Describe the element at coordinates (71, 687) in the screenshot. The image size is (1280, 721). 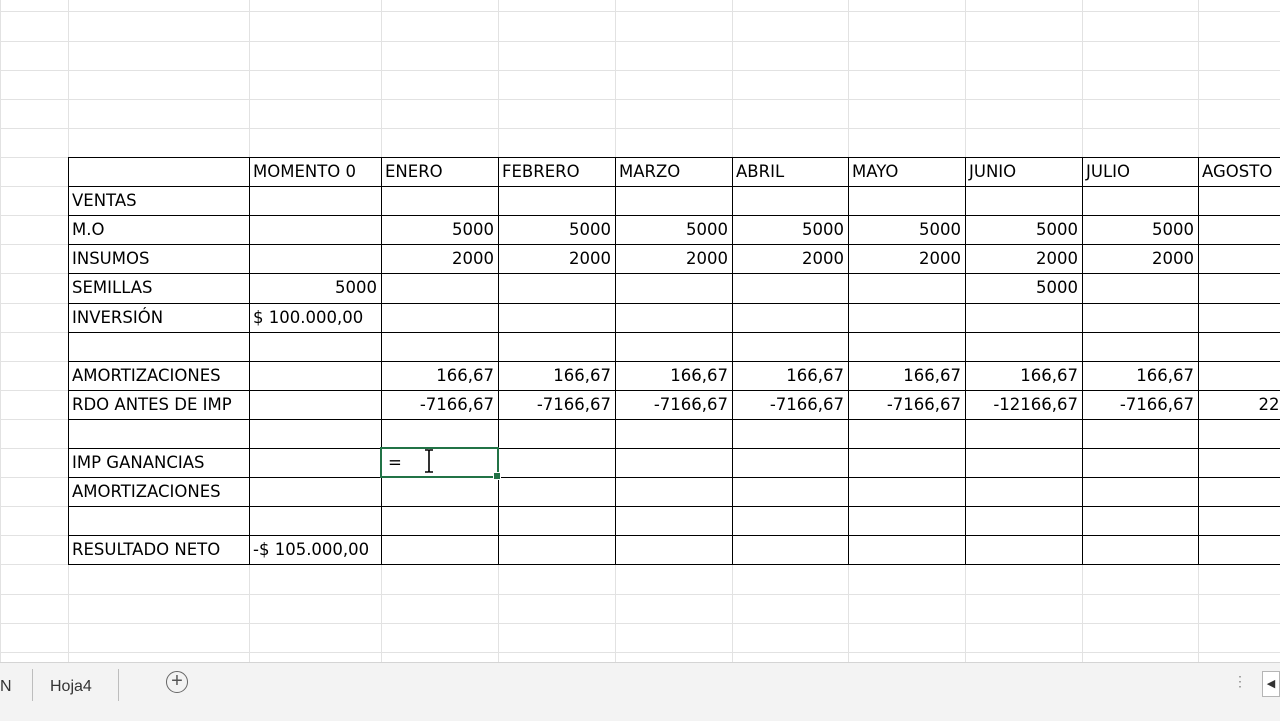
I see `sheet-tab-hoja4: Hoja4` at that location.